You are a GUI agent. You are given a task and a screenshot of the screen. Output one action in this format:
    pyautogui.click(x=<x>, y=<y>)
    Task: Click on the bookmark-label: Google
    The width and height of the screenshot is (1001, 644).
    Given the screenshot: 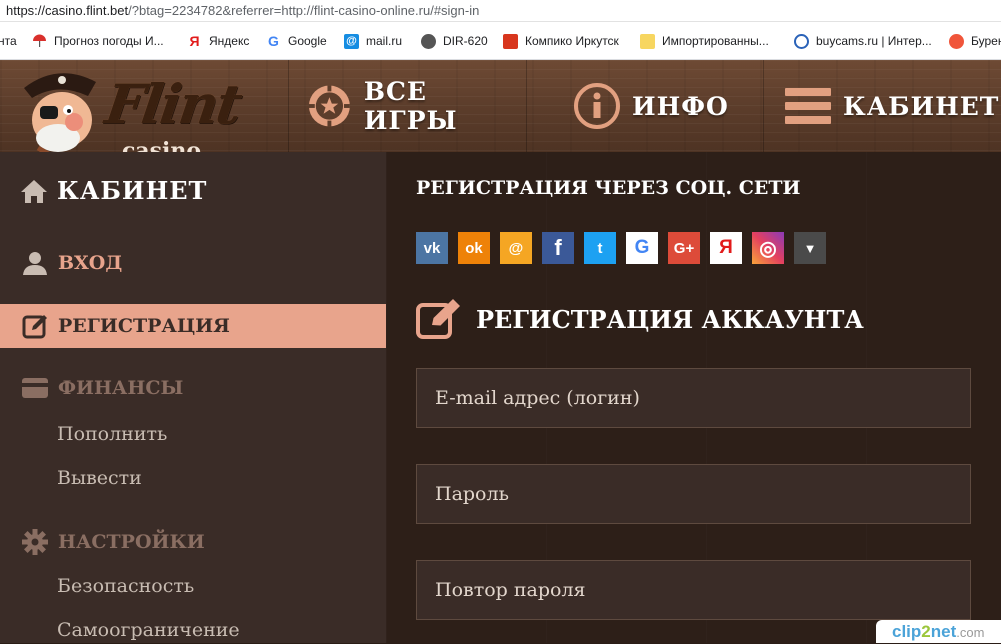 What is the action you would take?
    pyautogui.click(x=307, y=41)
    